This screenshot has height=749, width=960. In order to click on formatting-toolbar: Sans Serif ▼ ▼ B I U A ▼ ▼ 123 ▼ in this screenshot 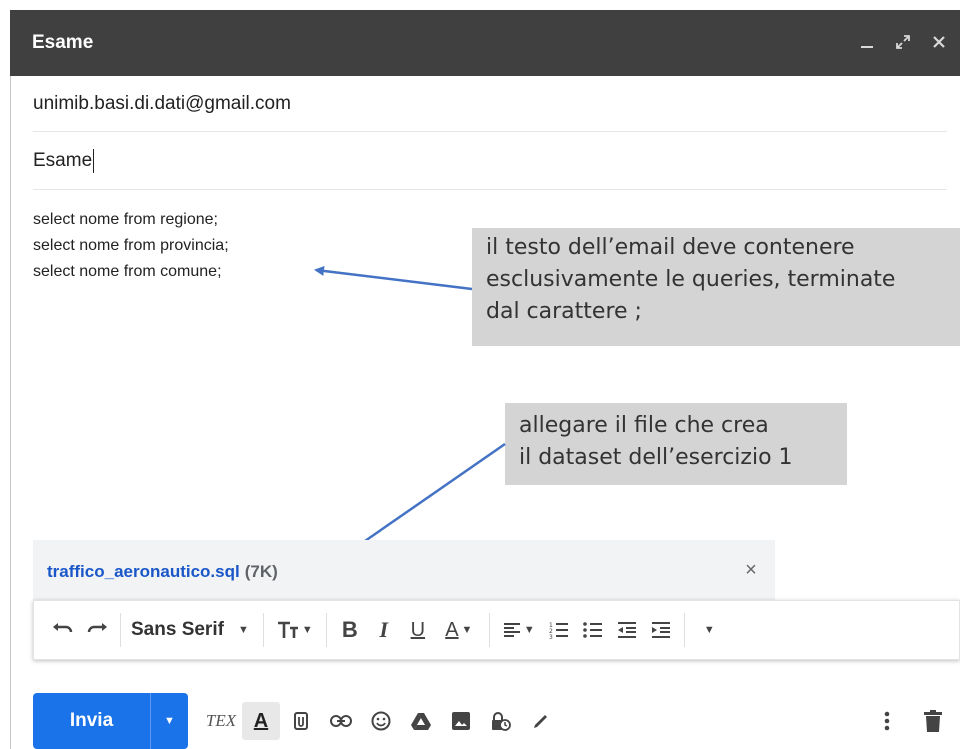, I will do `click(496, 630)`.